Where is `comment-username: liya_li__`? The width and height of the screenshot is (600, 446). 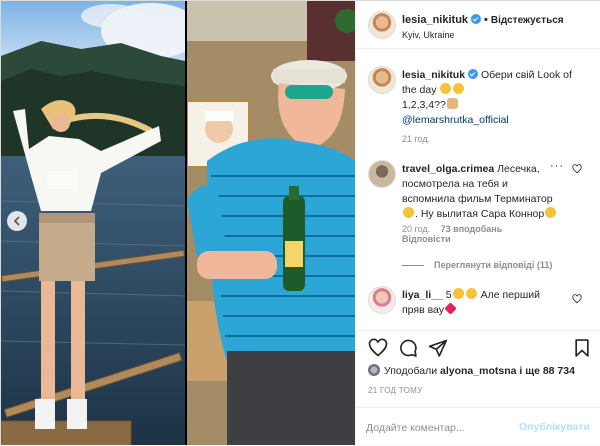 comment-username: liya_li__ is located at coordinates (422, 295).